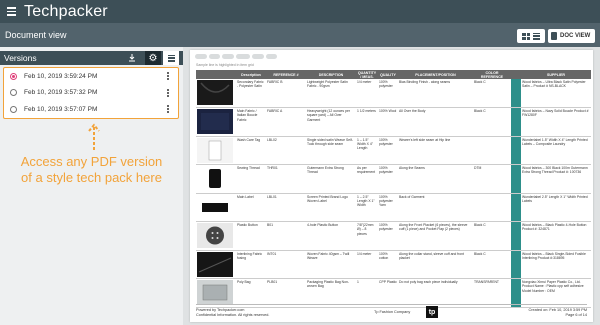 The height and width of the screenshot is (325, 600). What do you see at coordinates (251, 93) in the screenshot?
I see `item-name: Secondary Fabric - Polyester Satin` at bounding box center [251, 93].